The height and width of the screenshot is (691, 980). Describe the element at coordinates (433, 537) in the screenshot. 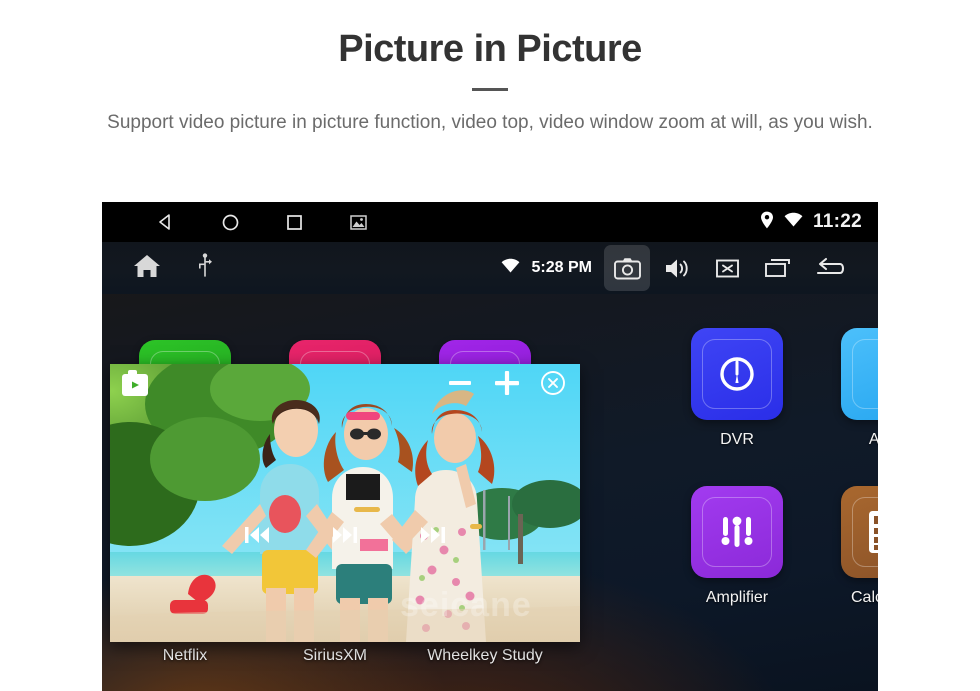

I see `next-track-icon` at that location.